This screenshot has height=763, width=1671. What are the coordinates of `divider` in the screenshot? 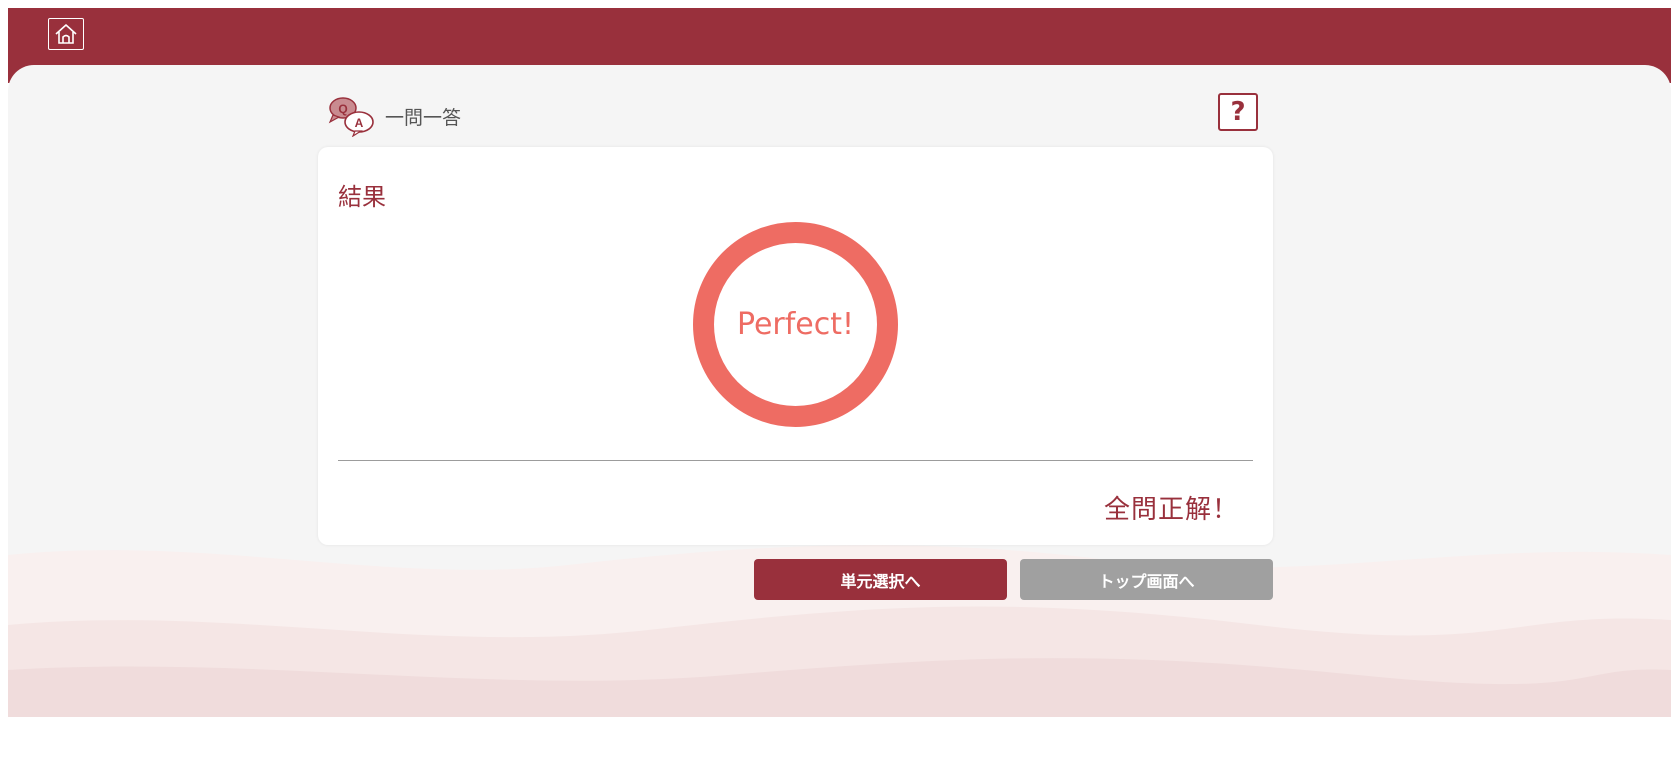 It's located at (795, 460).